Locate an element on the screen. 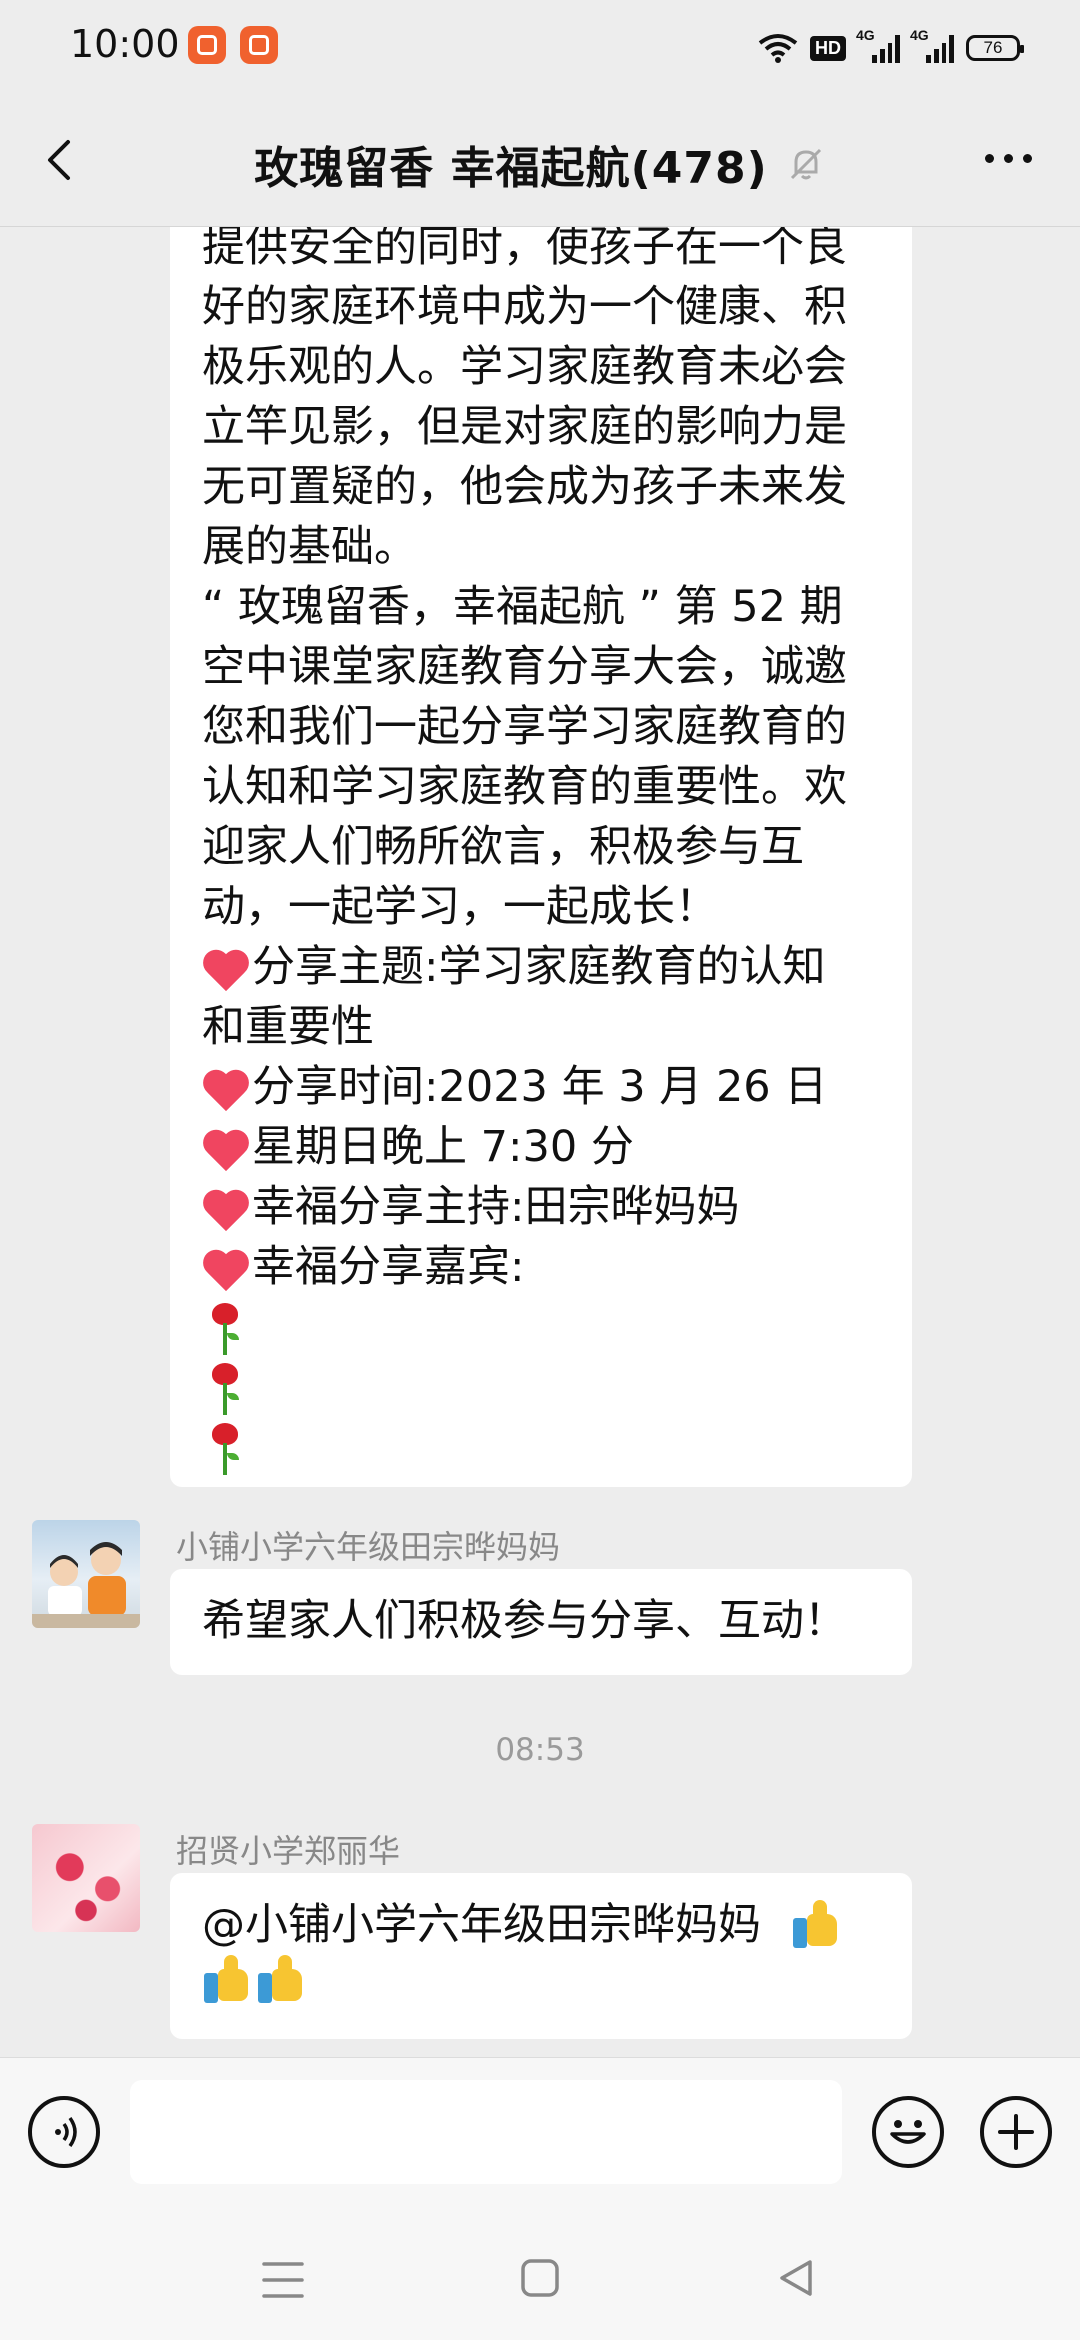 The height and width of the screenshot is (2340, 1080). message-line: 您和我们一起分享学习家庭教育的 is located at coordinates (524, 727).